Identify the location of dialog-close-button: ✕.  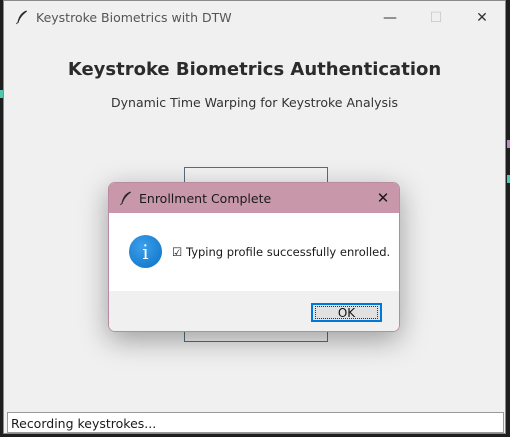
(383, 198).